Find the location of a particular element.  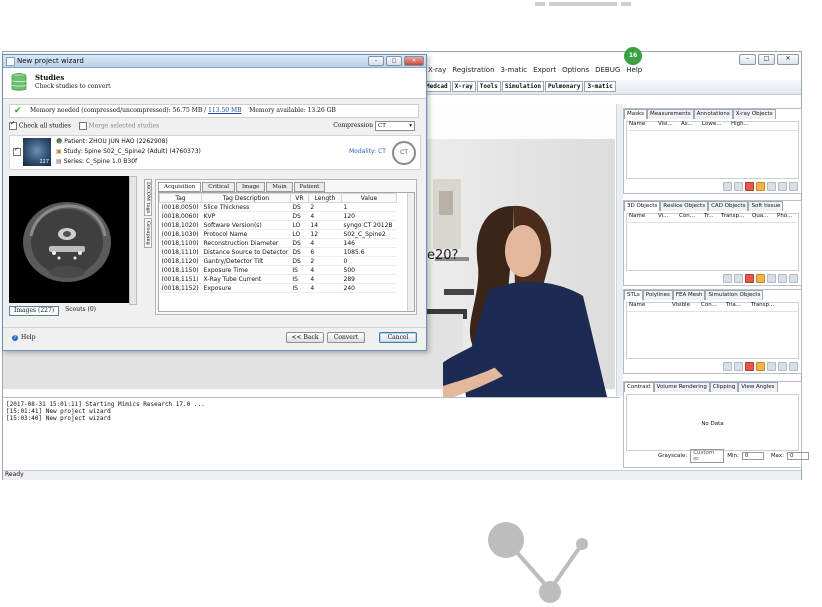

table-row: (0018,1030) Protocol Name LO 12 S02_C_Spine2 is located at coordinates (278, 234).